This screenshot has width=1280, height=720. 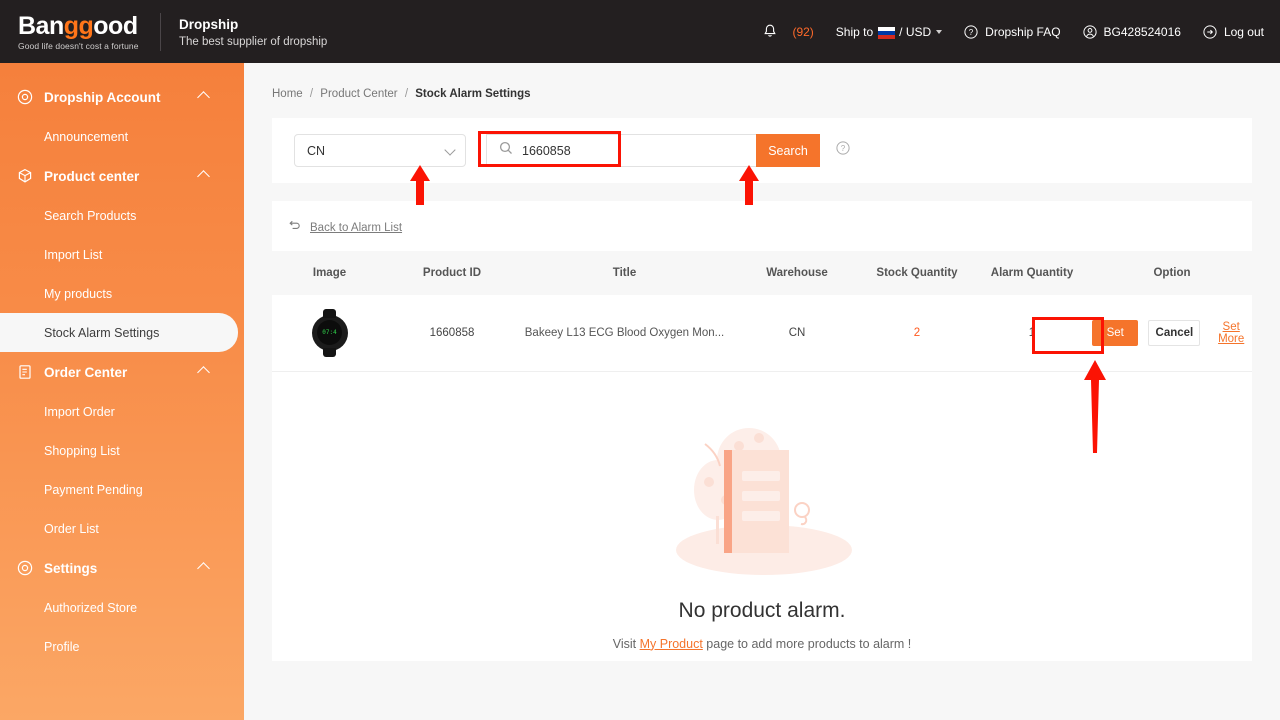 I want to click on breadcrumb-product-center: Product Center, so click(x=358, y=94).